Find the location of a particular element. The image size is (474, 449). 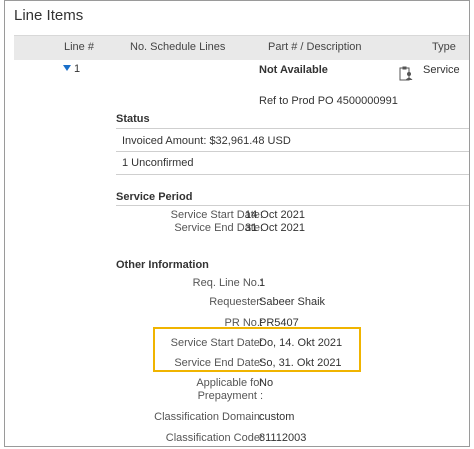

expand-collapse-icon is located at coordinates (67, 68).